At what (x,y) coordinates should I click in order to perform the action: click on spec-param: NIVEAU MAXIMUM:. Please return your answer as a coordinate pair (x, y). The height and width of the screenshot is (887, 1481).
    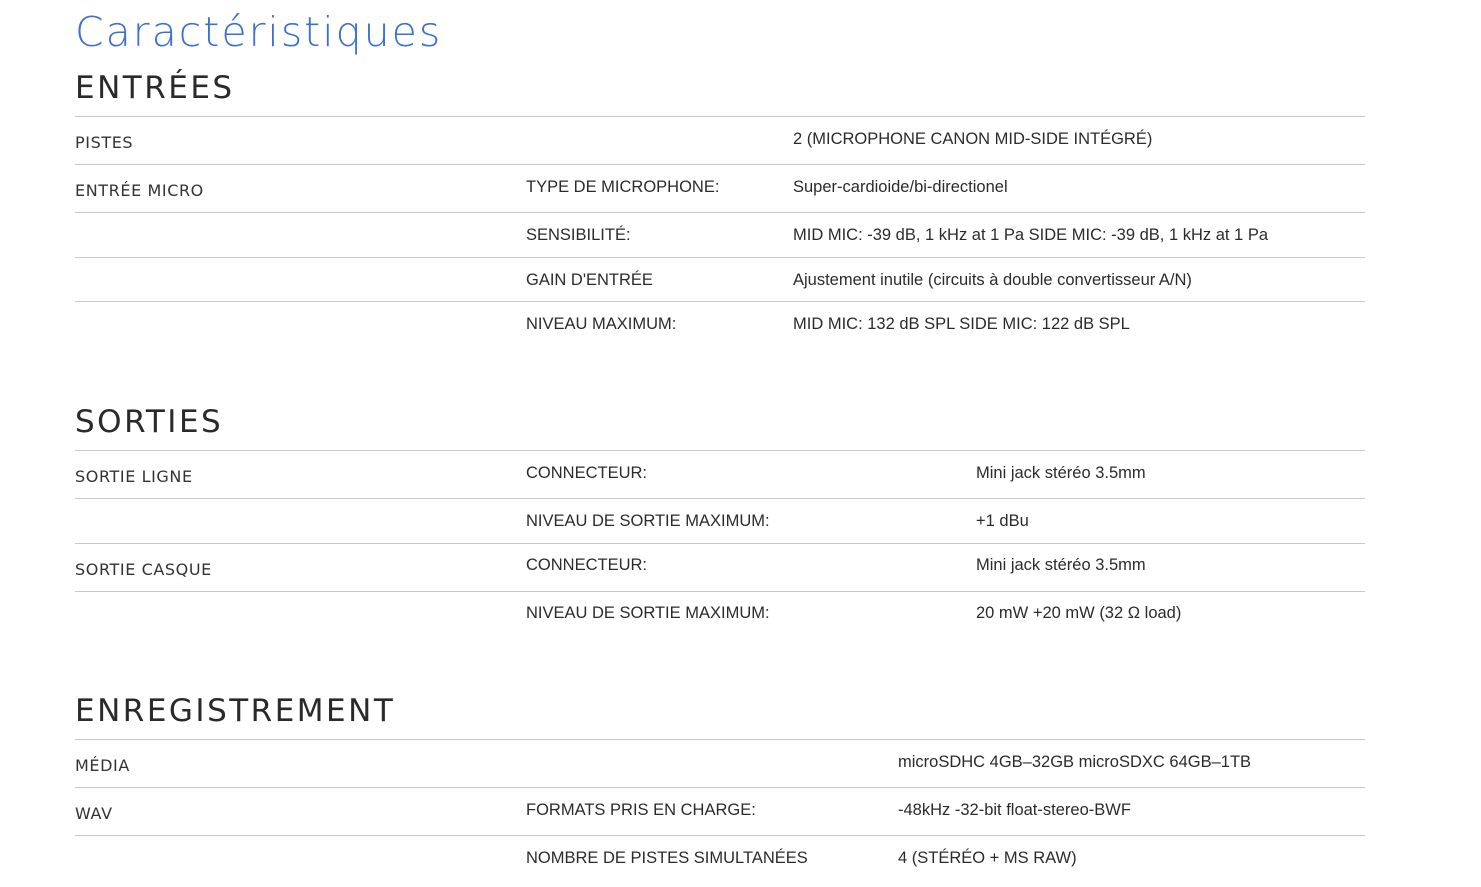
    Looking at the image, I should click on (601, 324).